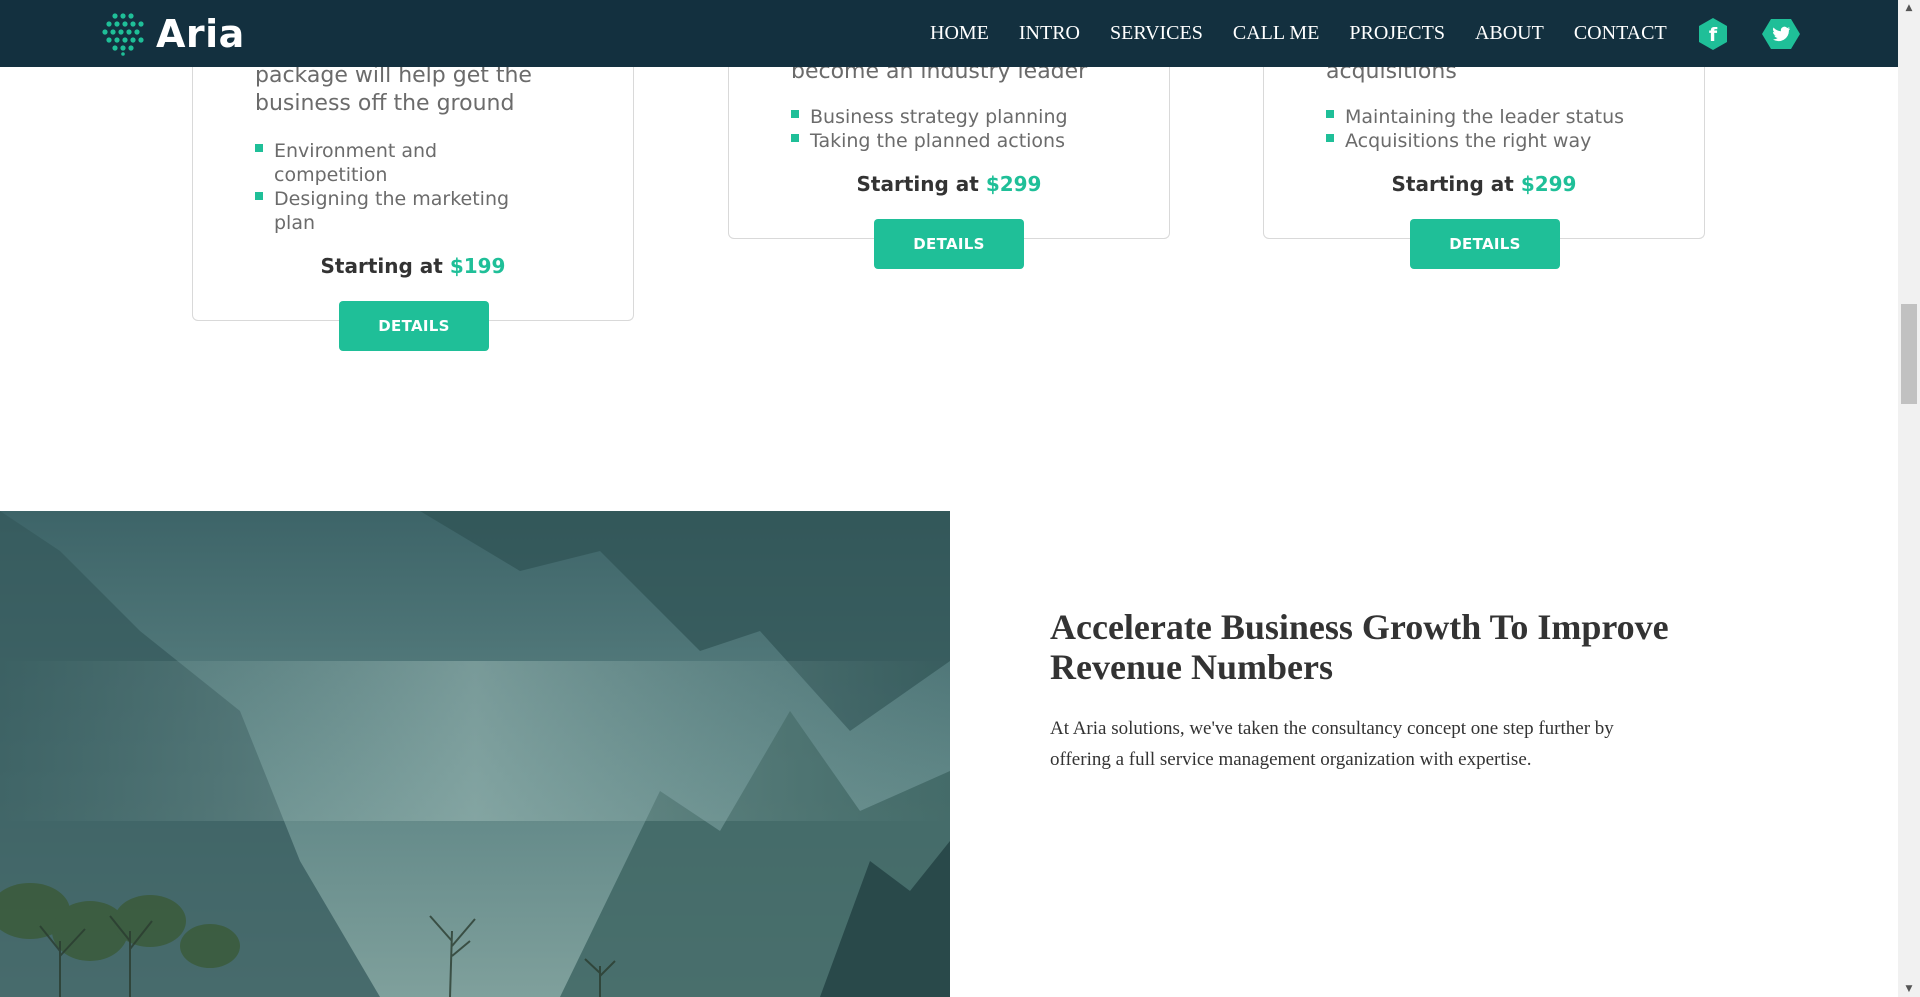 The height and width of the screenshot is (997, 1920). What do you see at coordinates (123, 34) in the screenshot?
I see `logo-dots-icon` at bounding box center [123, 34].